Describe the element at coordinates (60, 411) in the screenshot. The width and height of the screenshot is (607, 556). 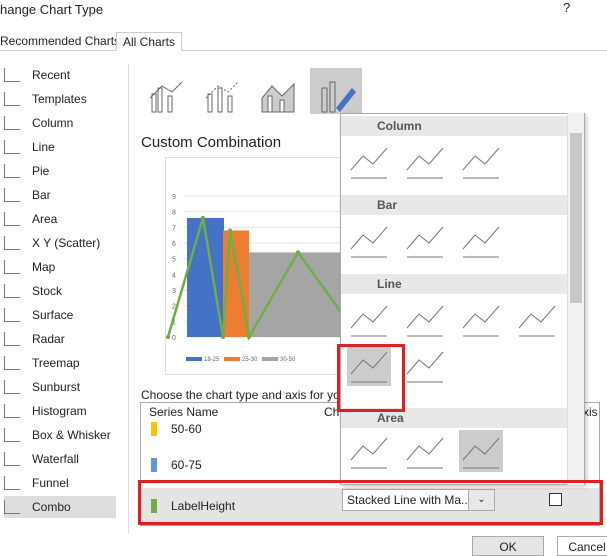
I see `sidebar-item-histogram: Histogram` at that location.